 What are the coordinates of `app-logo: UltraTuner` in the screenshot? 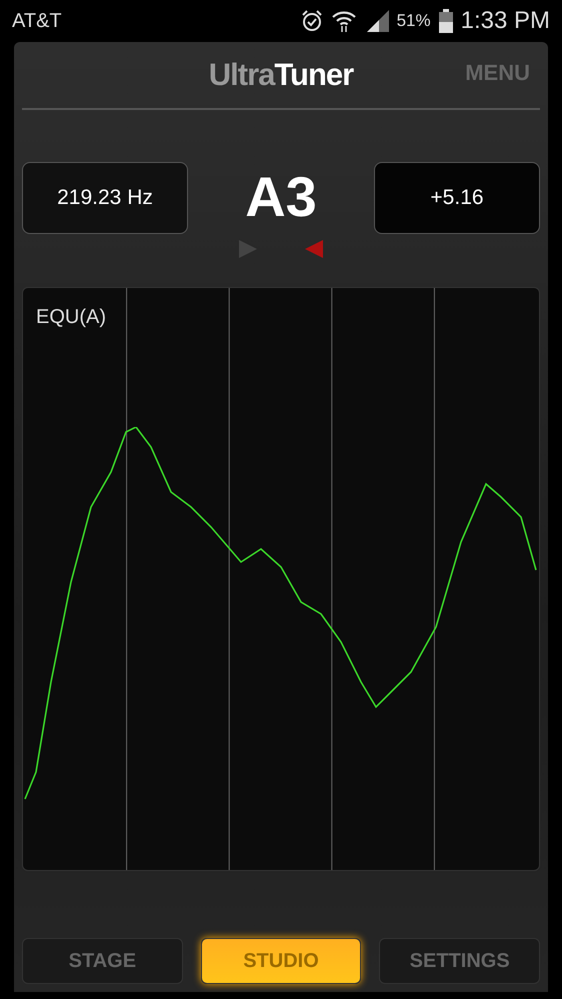 It's located at (281, 75).